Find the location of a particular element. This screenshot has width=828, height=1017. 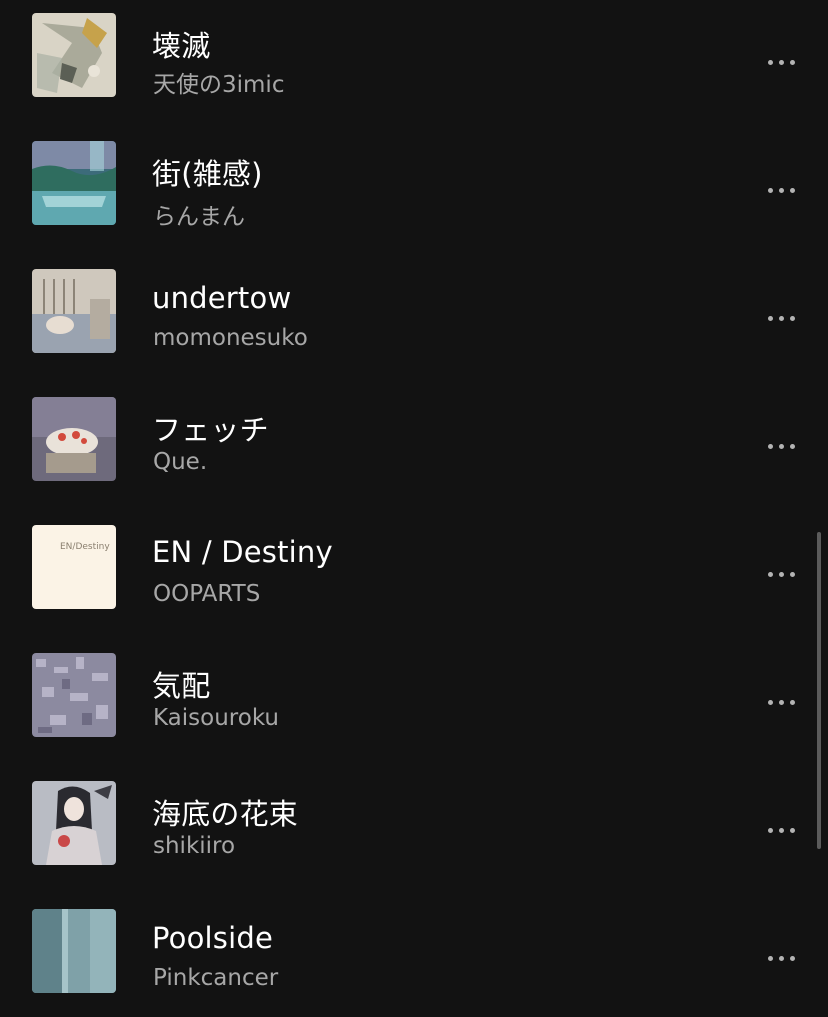

track-artist: OOPARTS is located at coordinates (207, 594).